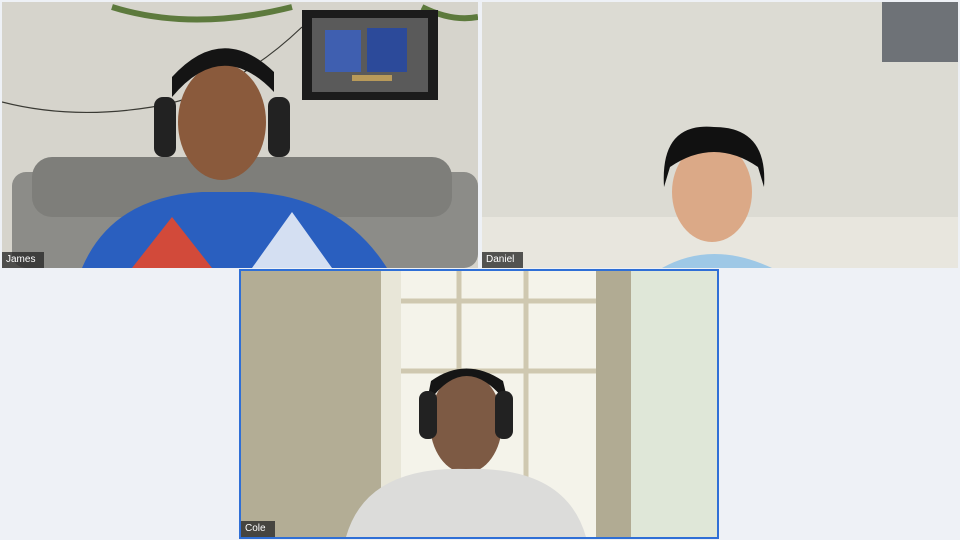  Describe the element at coordinates (258, 529) in the screenshot. I see `participant-name-label: Cole` at that location.